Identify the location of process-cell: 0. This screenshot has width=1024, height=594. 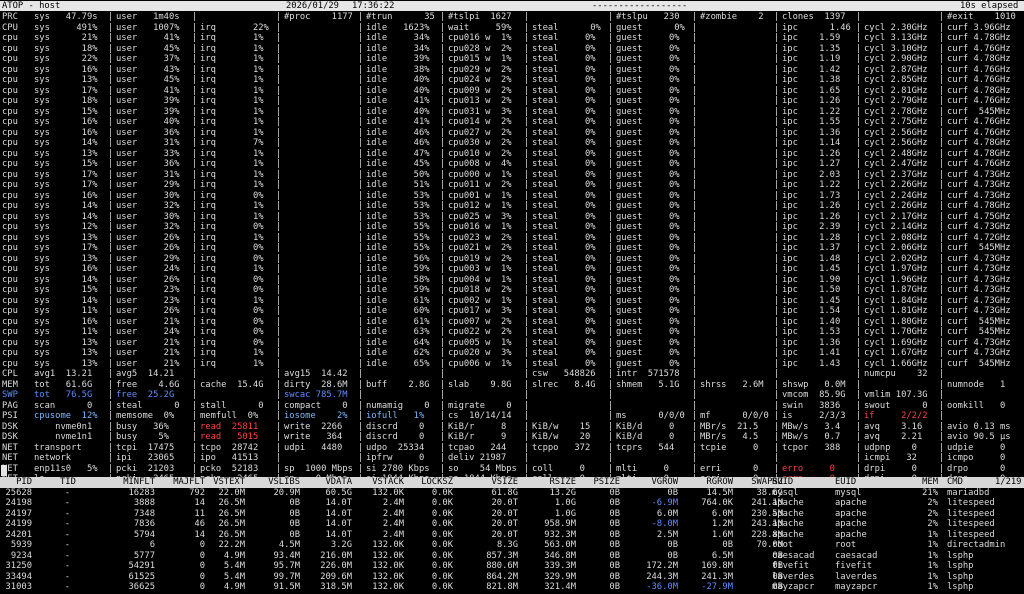
(202, 576).